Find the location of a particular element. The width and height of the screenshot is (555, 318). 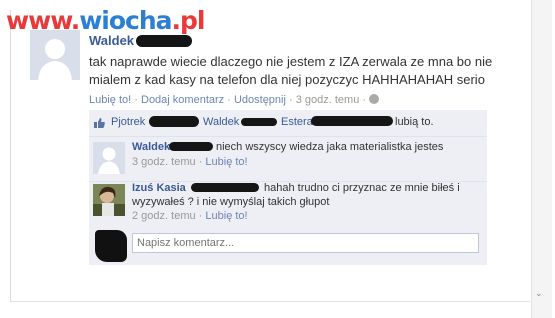

scrollbar is located at coordinates (541, 159).